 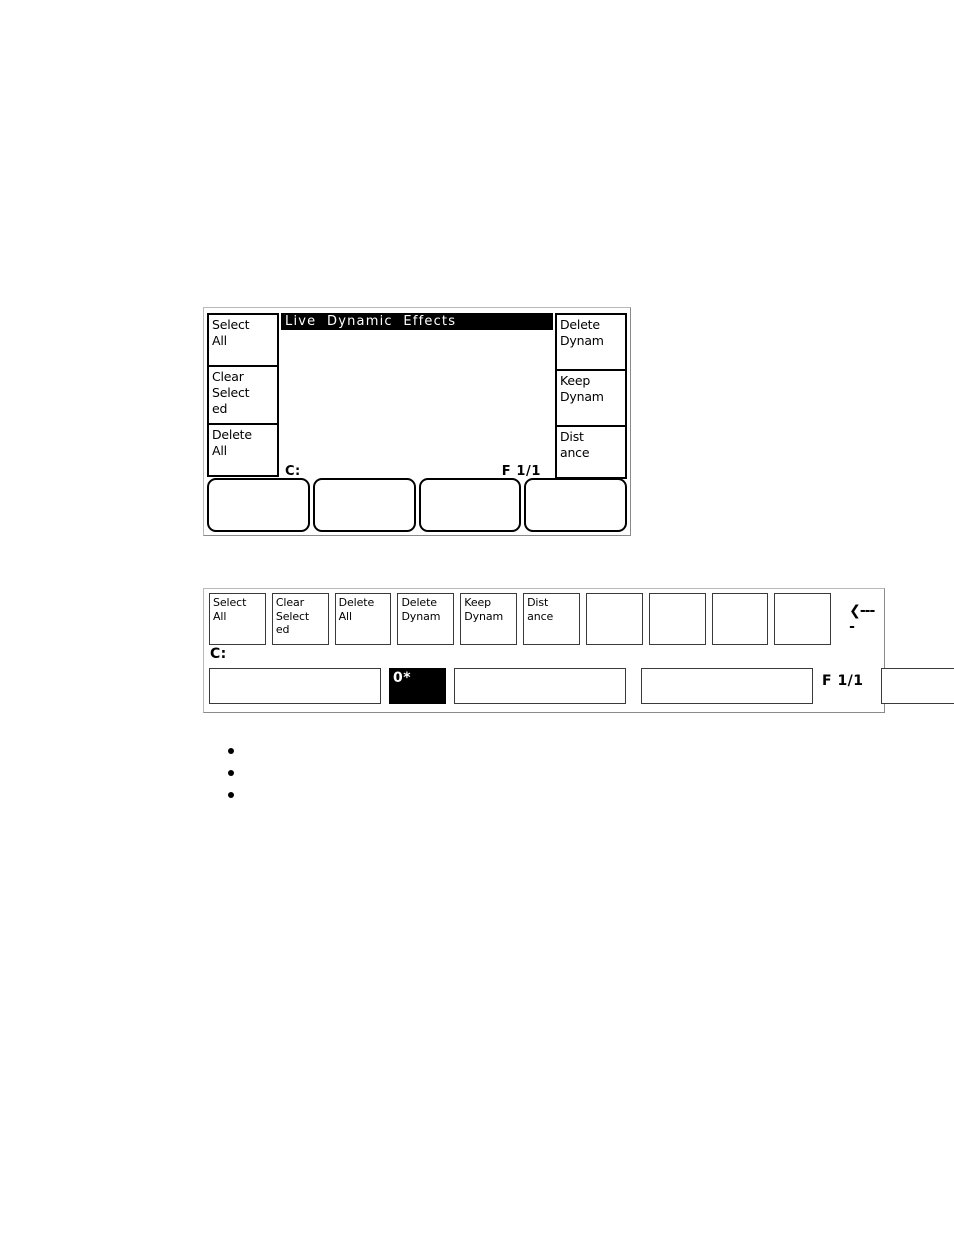 I want to click on keymap-page-indicator: F 1/1, so click(x=843, y=681).